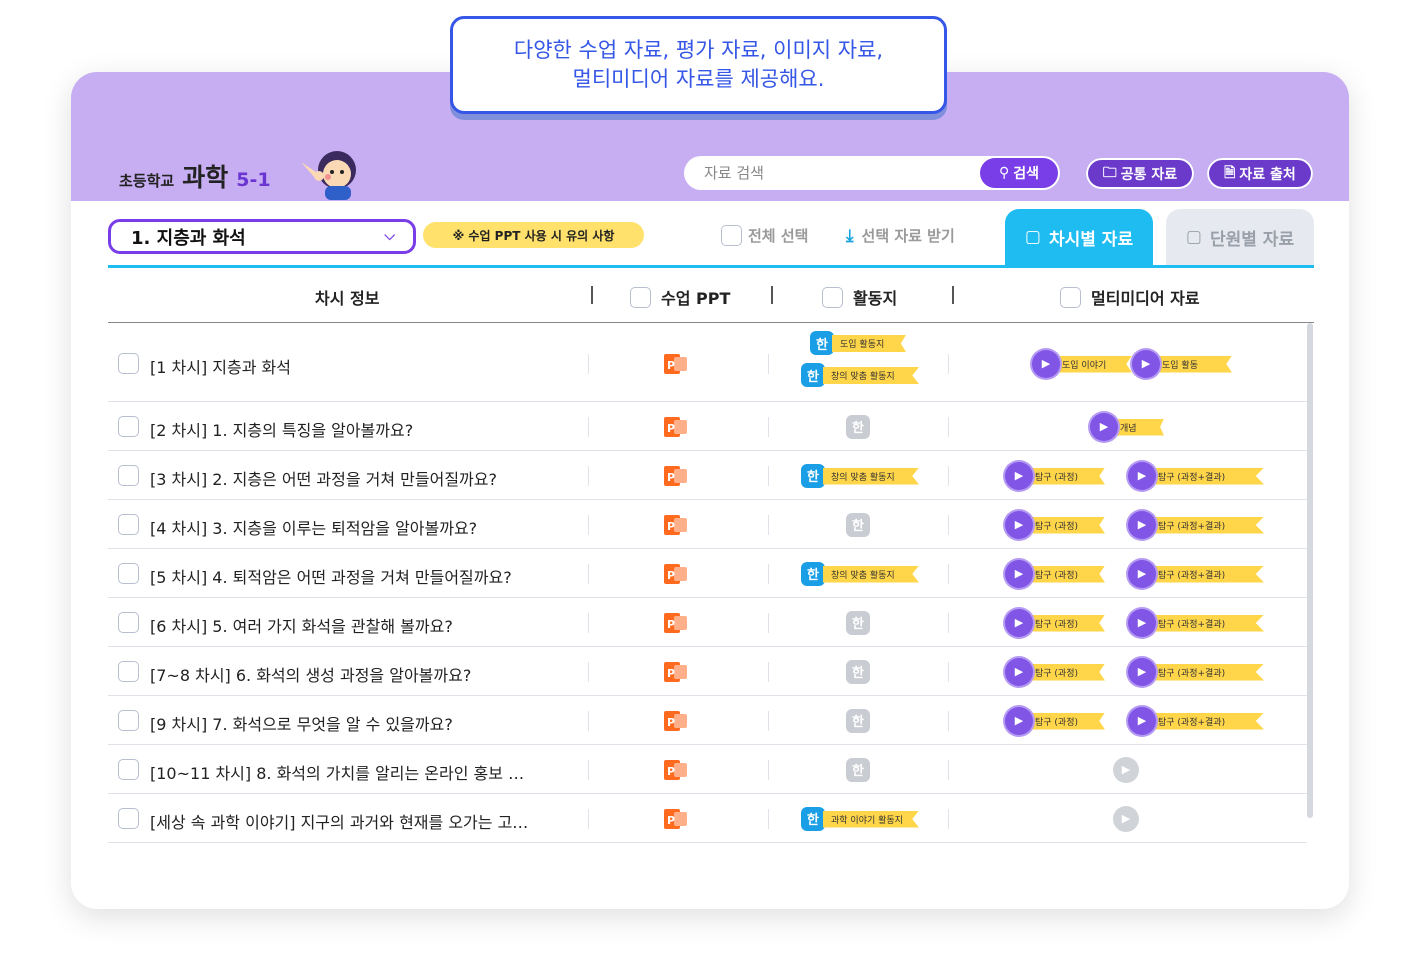  I want to click on worksheet-column-checkbox, so click(832, 297).